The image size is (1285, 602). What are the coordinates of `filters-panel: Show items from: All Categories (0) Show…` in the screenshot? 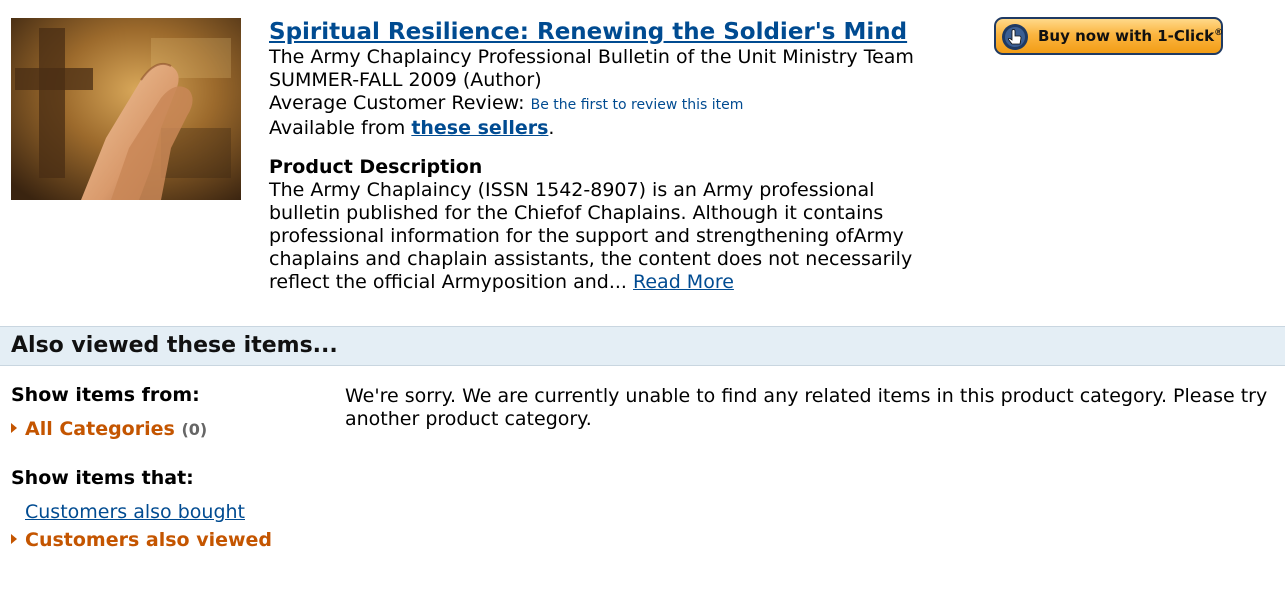 It's located at (166, 467).